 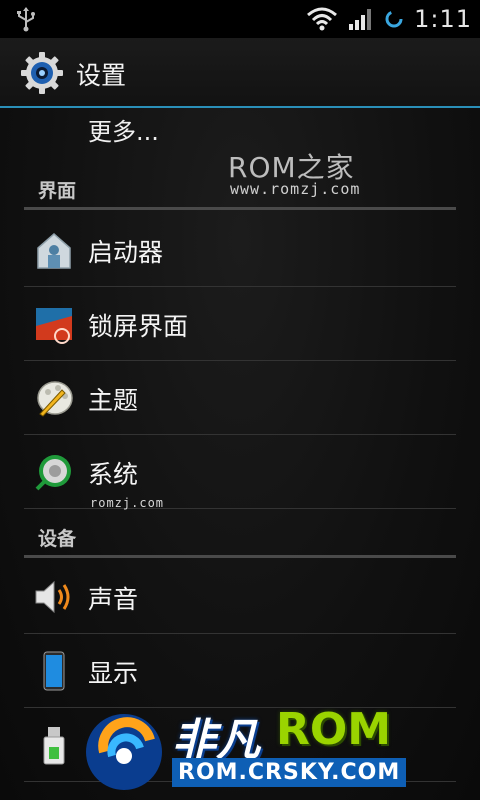 What do you see at coordinates (322, 19) in the screenshot?
I see `wifi-icon` at bounding box center [322, 19].